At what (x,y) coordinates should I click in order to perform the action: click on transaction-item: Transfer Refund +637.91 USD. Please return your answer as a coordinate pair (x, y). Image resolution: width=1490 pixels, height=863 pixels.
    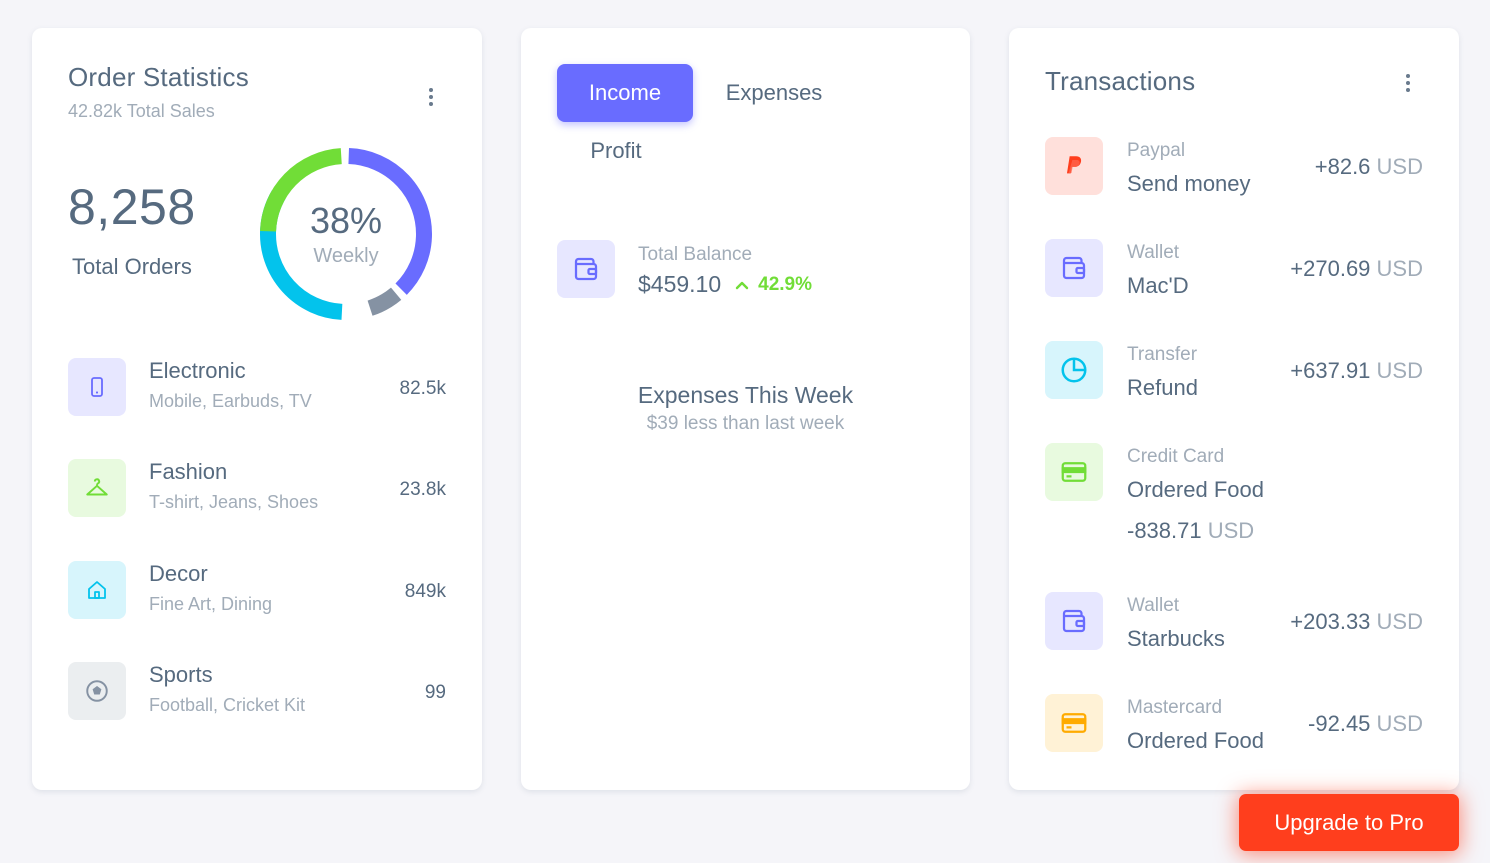
    Looking at the image, I should click on (1234, 376).